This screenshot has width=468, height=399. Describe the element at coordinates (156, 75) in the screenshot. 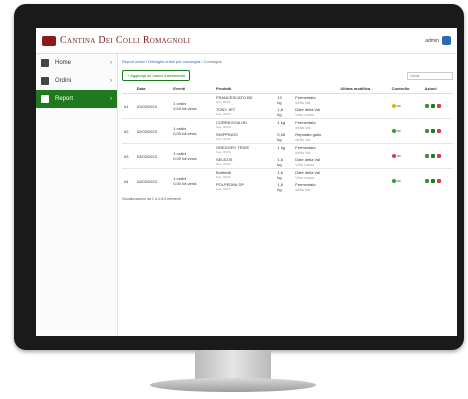

I see `add-entry-button: + Aggiungi un nuovo inserimento` at that location.